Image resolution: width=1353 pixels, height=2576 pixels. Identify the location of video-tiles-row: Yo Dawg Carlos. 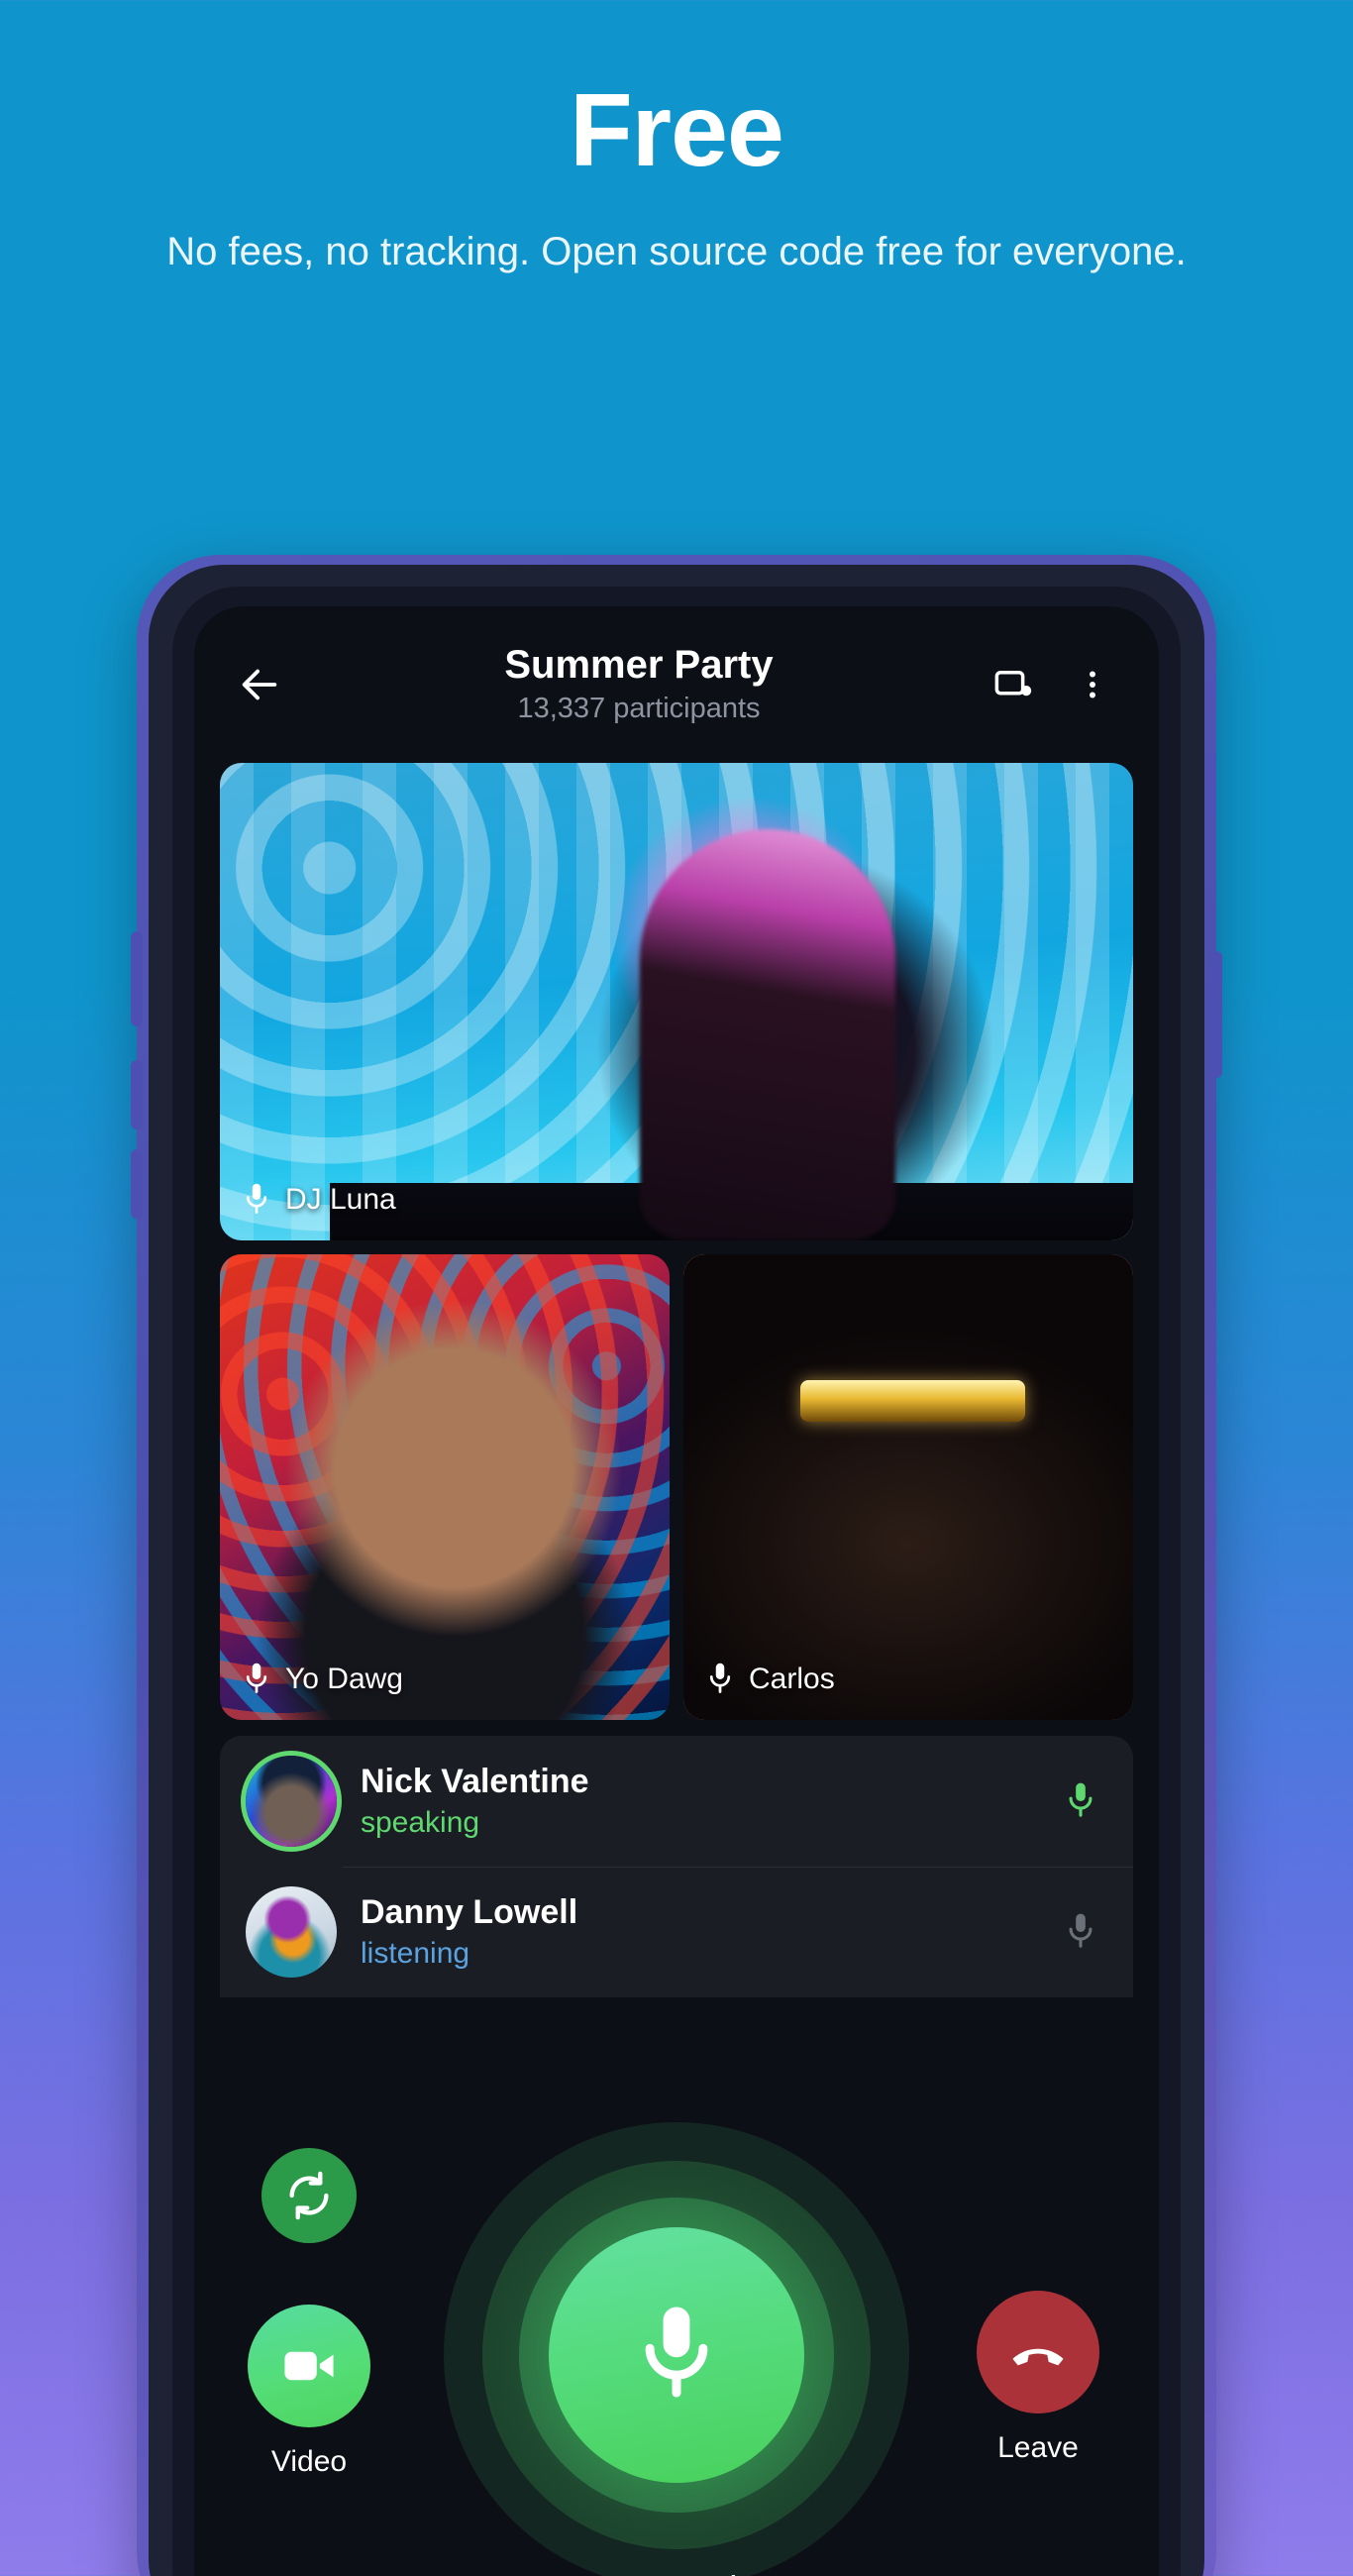
(676, 1487).